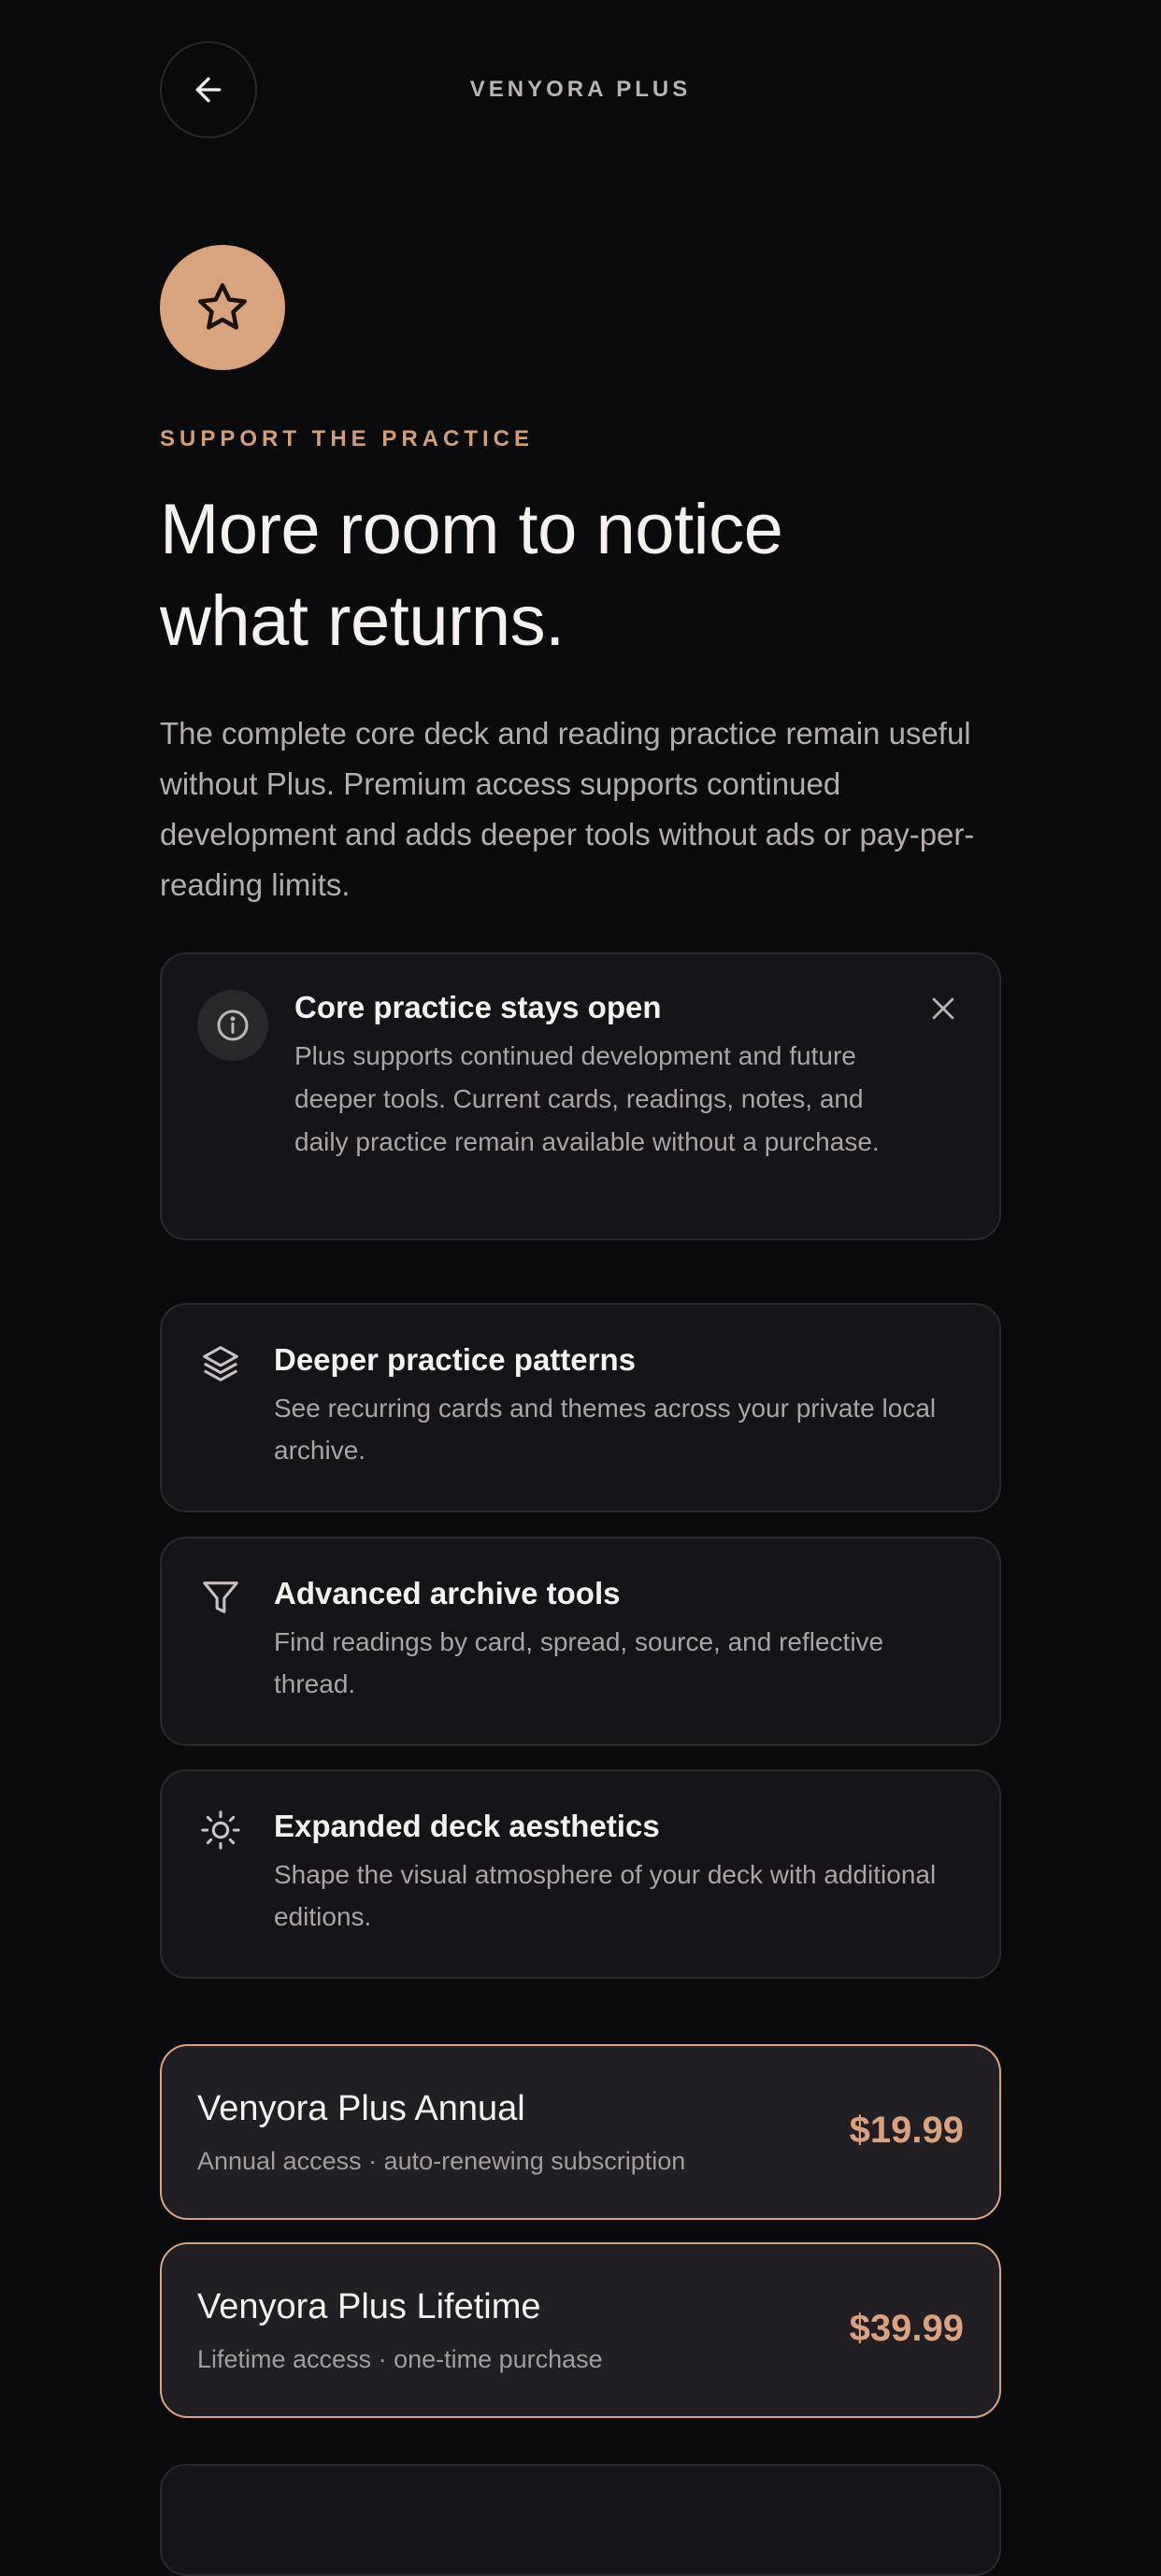 This screenshot has width=1161, height=2576. I want to click on headline-line-1: More room to notice, so click(471, 529).